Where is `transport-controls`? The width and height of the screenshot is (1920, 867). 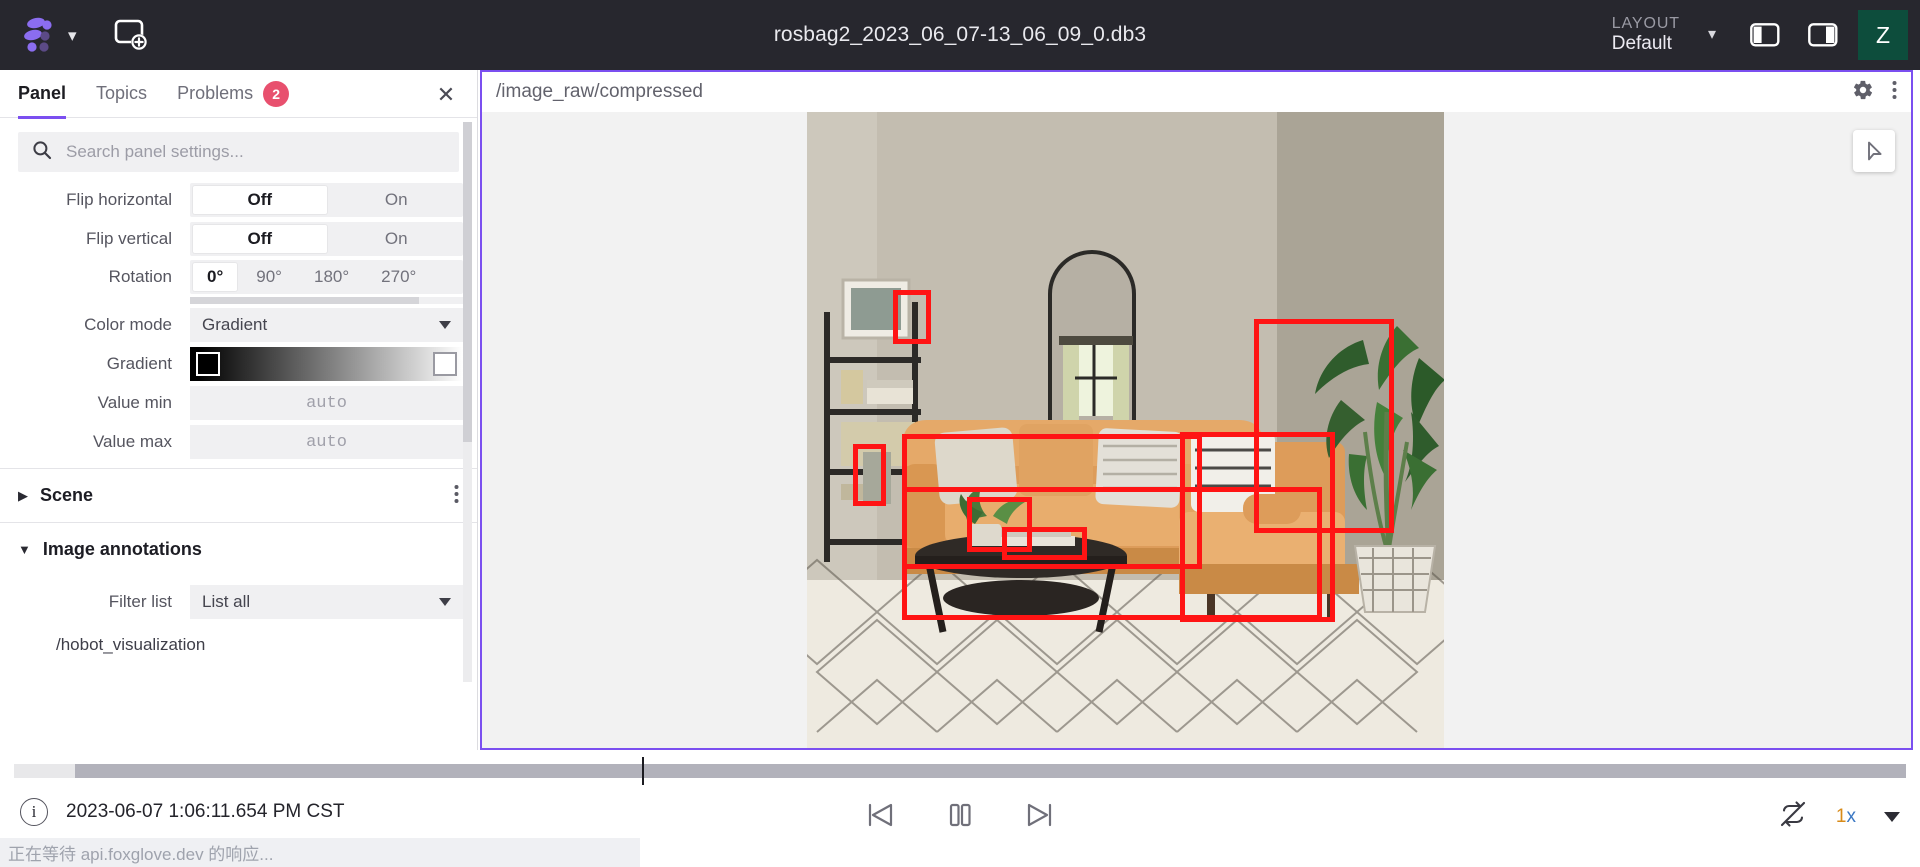 transport-controls is located at coordinates (960, 815).